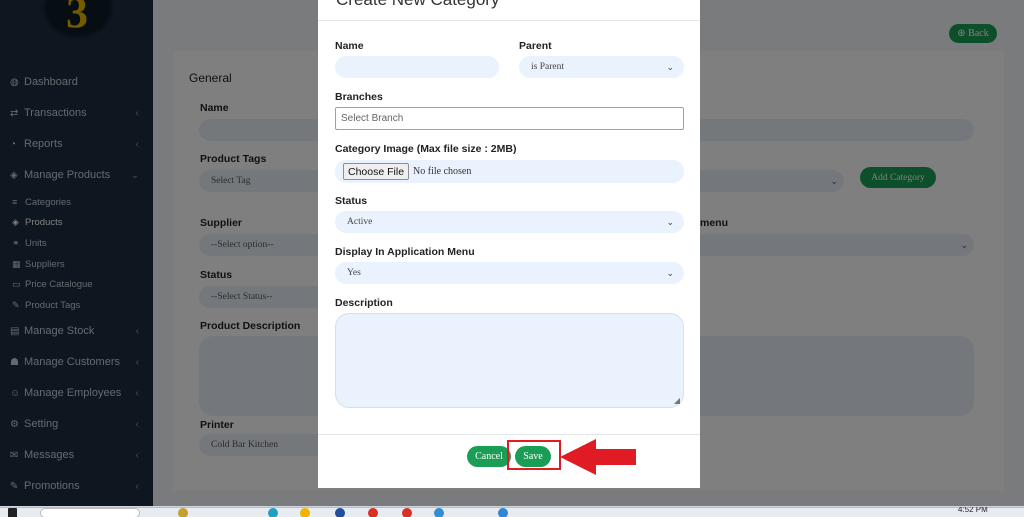 This screenshot has width=1024, height=517. Describe the element at coordinates (512, 507) in the screenshot. I see `taskbar-top-border` at that location.